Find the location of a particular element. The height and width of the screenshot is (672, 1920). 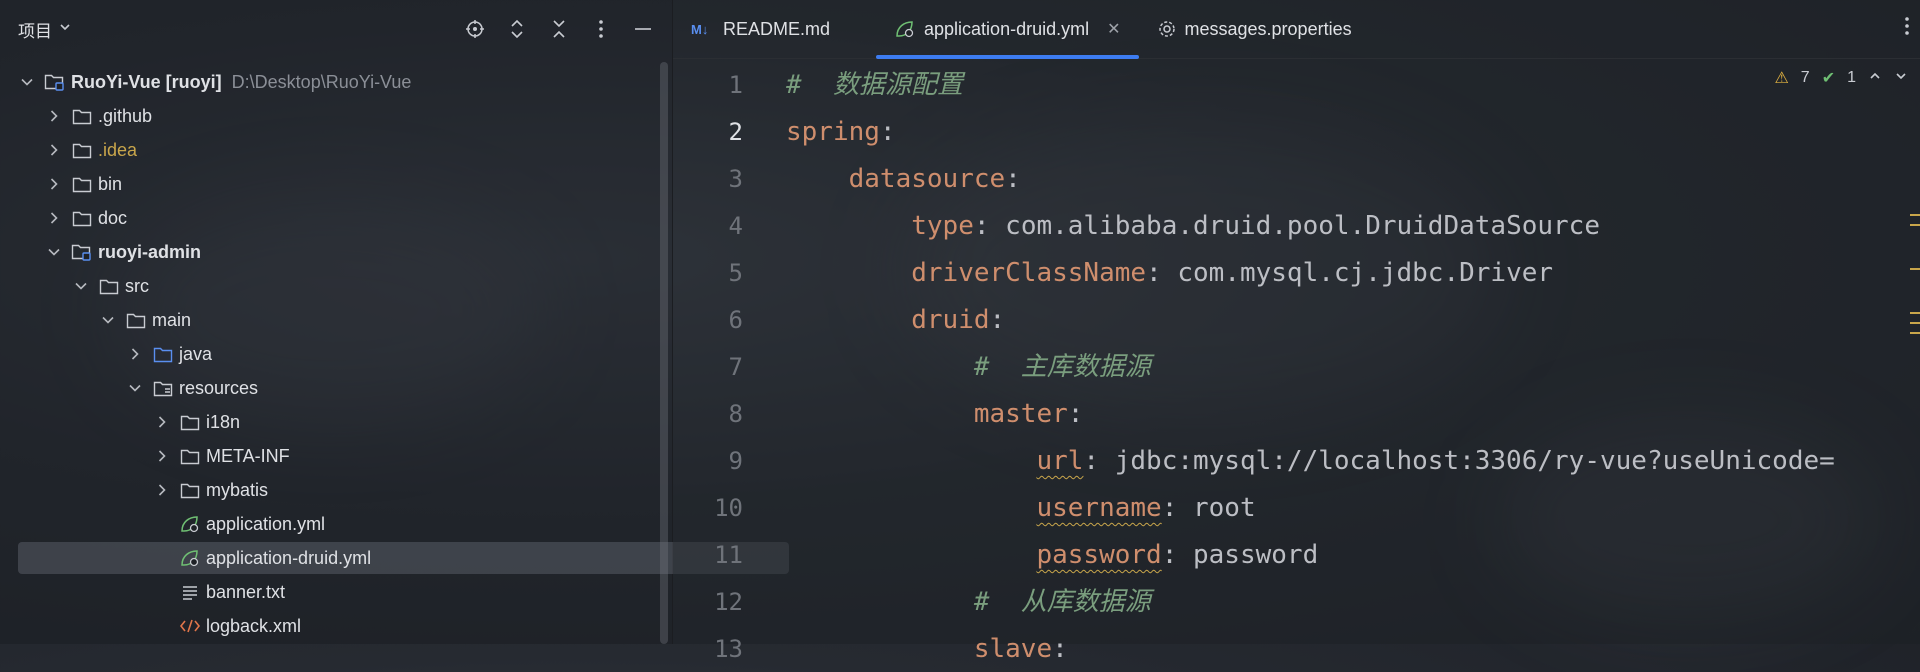

spring-yml-icon is located at coordinates (190, 524).